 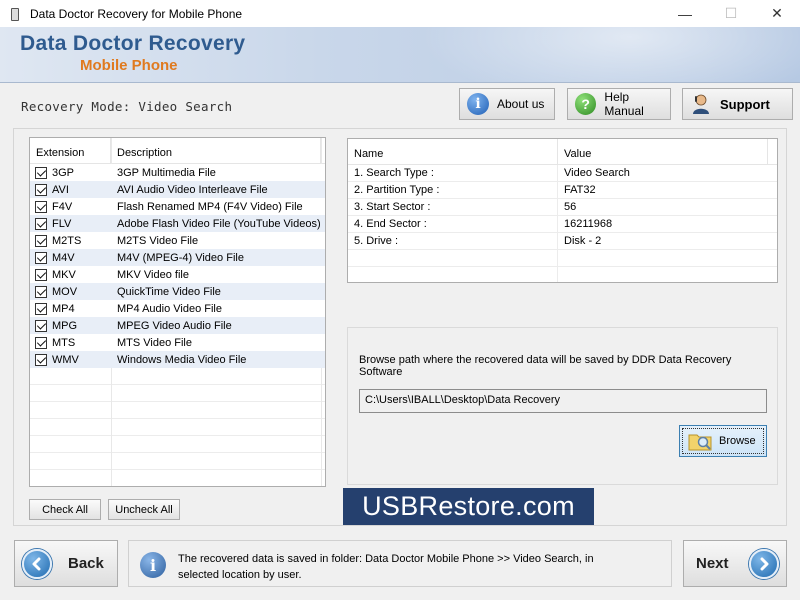 What do you see at coordinates (735, 563) in the screenshot?
I see `next-button: Next` at bounding box center [735, 563].